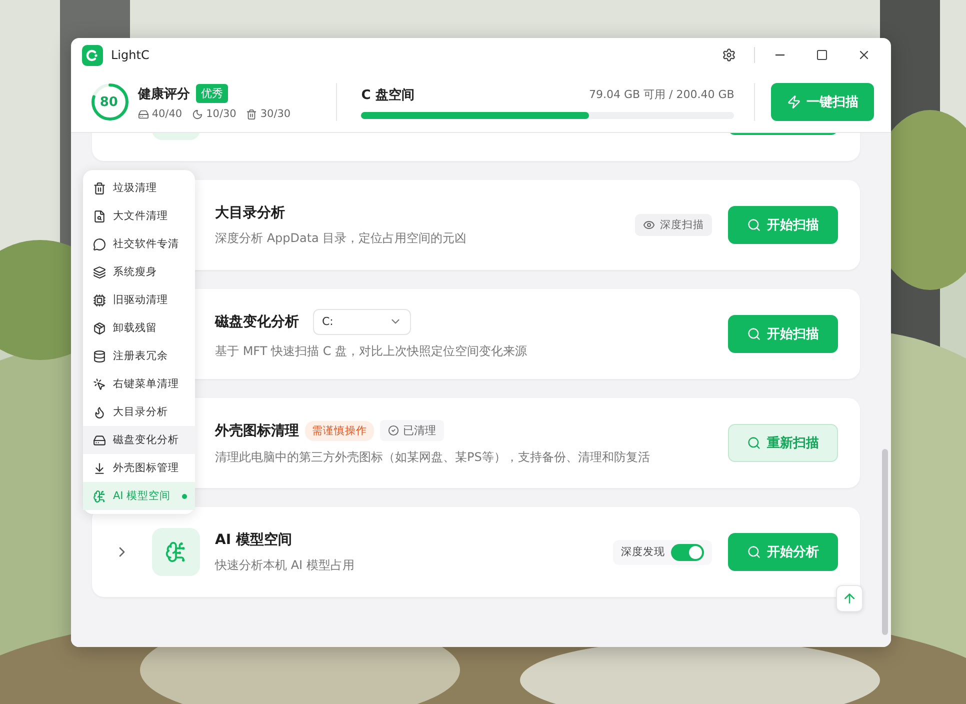 The height and width of the screenshot is (704, 966). Describe the element at coordinates (643, 552) in the screenshot. I see `toggle-label: 深度发现` at that location.